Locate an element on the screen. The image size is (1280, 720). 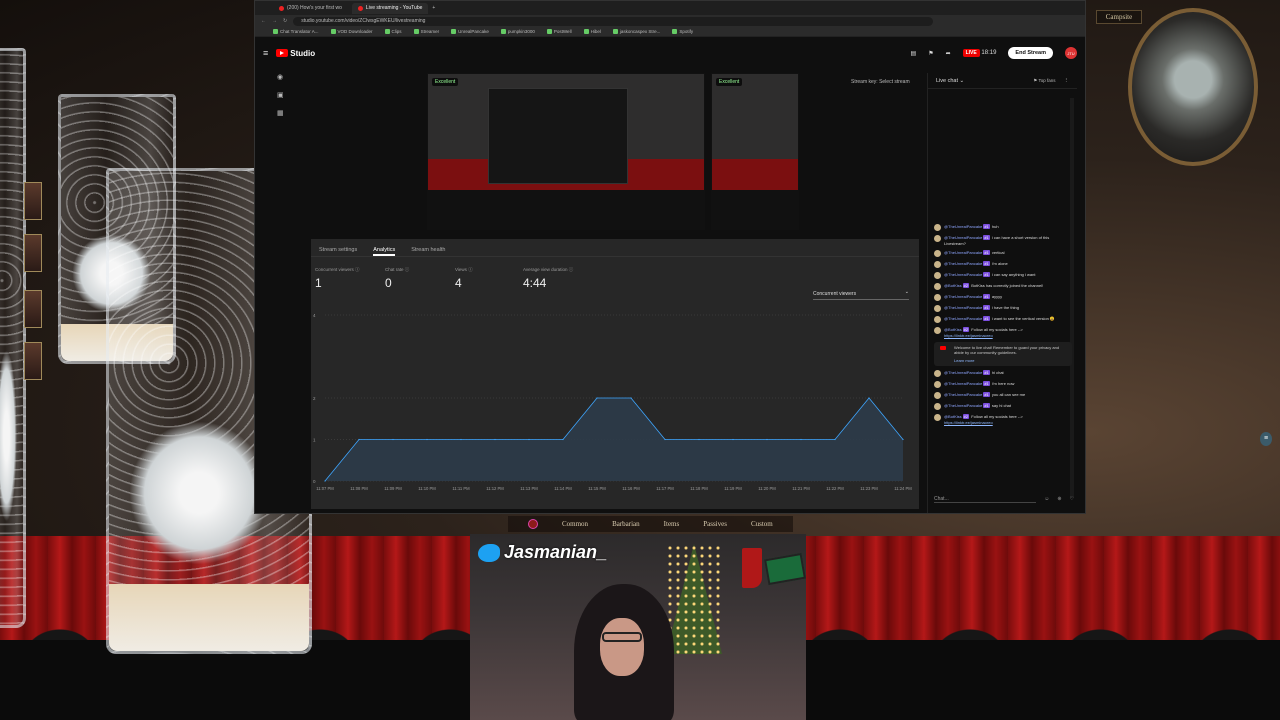
stream-health-badge: Excellent is located at coordinates (445, 82).